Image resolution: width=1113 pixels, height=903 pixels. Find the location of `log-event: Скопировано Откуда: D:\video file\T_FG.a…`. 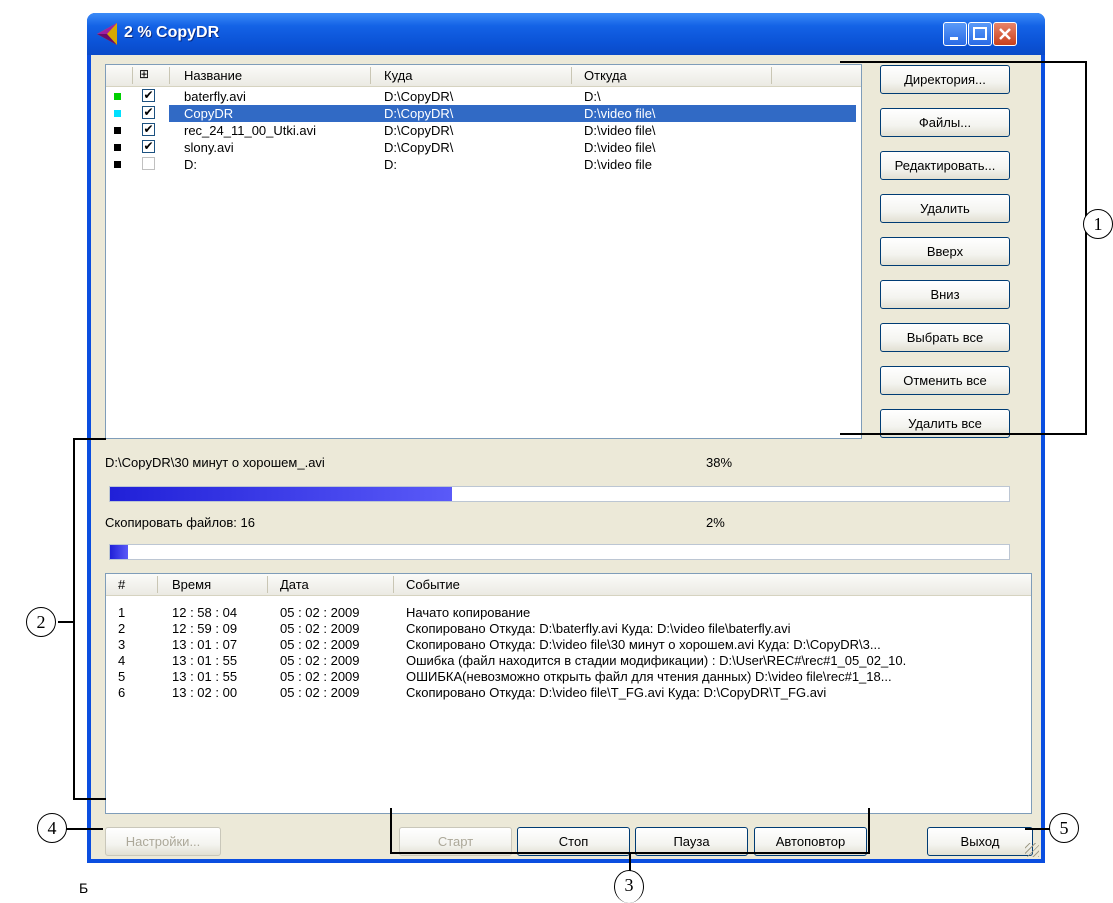

log-event: Скопировано Откуда: D:\video file\T_FG.a… is located at coordinates (616, 692).